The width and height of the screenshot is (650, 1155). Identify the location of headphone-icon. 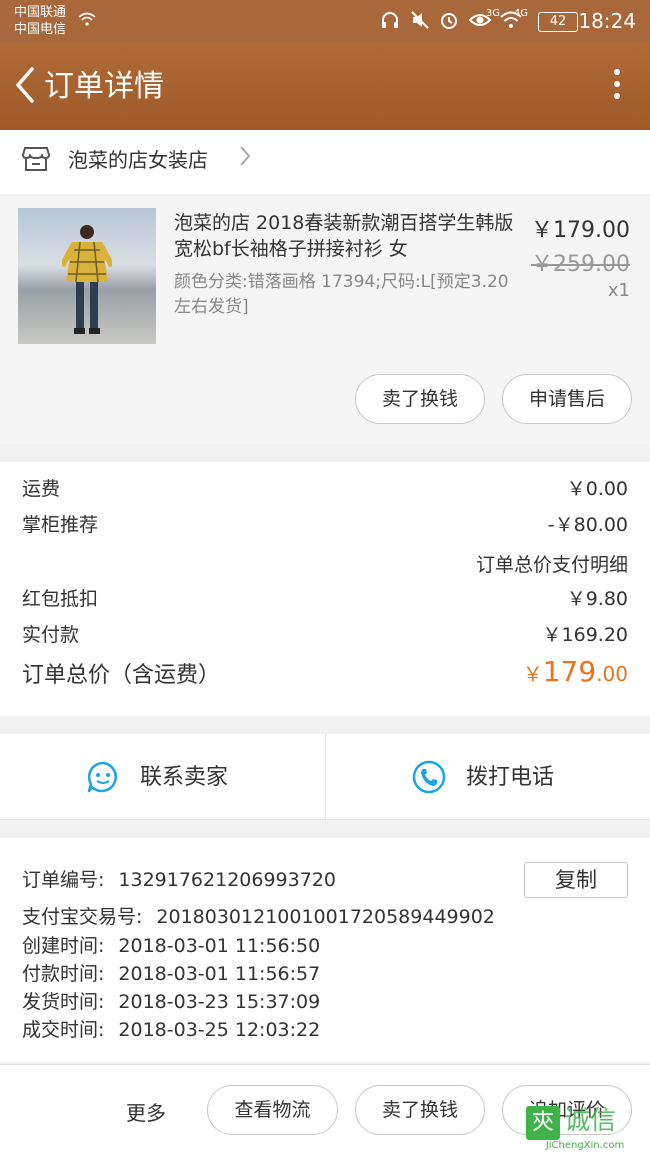
(390, 20).